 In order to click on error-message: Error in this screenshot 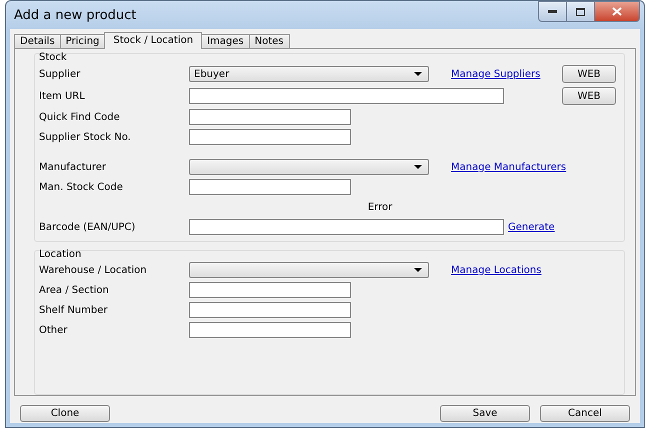, I will do `click(379, 207)`.